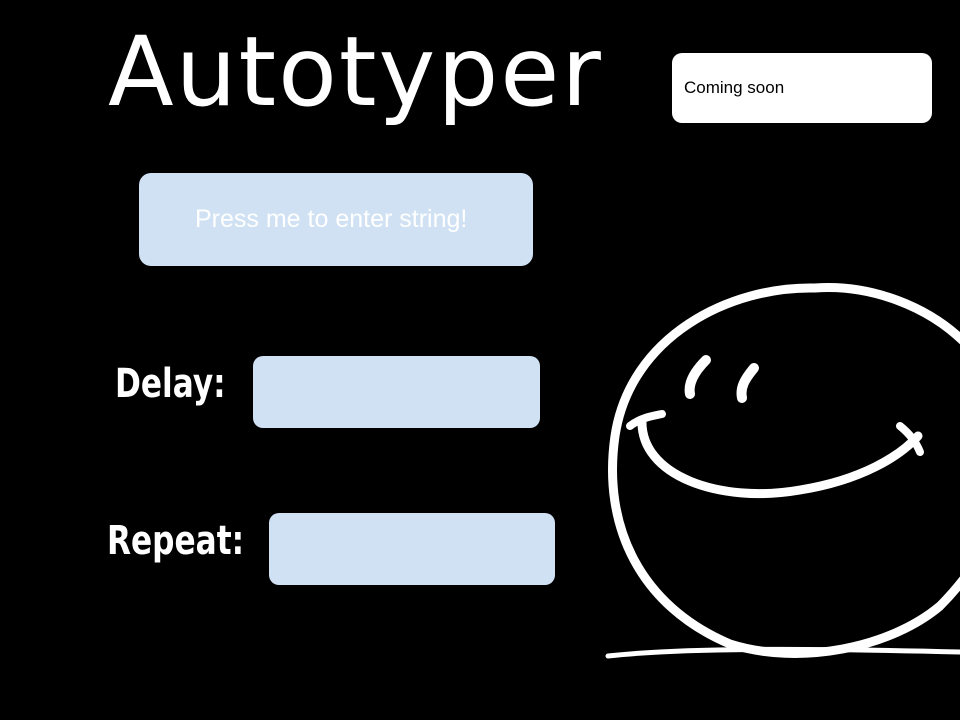 The width and height of the screenshot is (960, 720). What do you see at coordinates (412, 549) in the screenshot?
I see `repeat-input` at bounding box center [412, 549].